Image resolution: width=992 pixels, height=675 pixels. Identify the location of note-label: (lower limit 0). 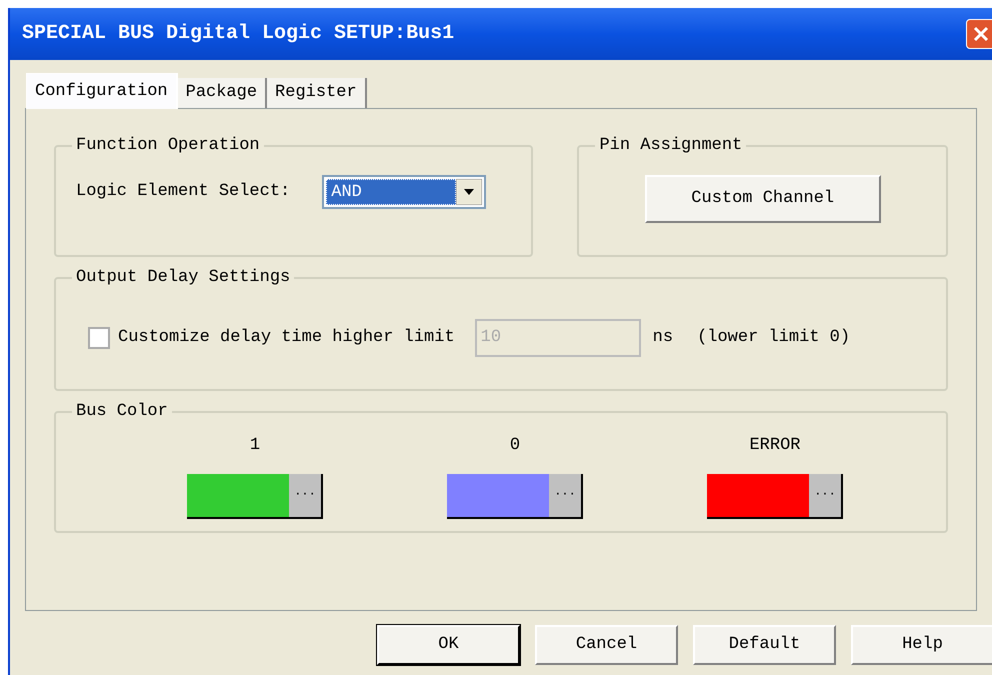
(773, 337).